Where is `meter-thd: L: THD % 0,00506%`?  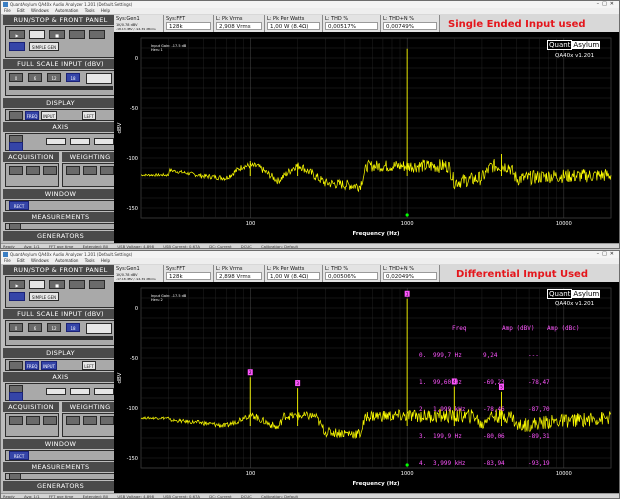 meter-thd: L: THD % 0,00506% is located at coordinates (352, 273).